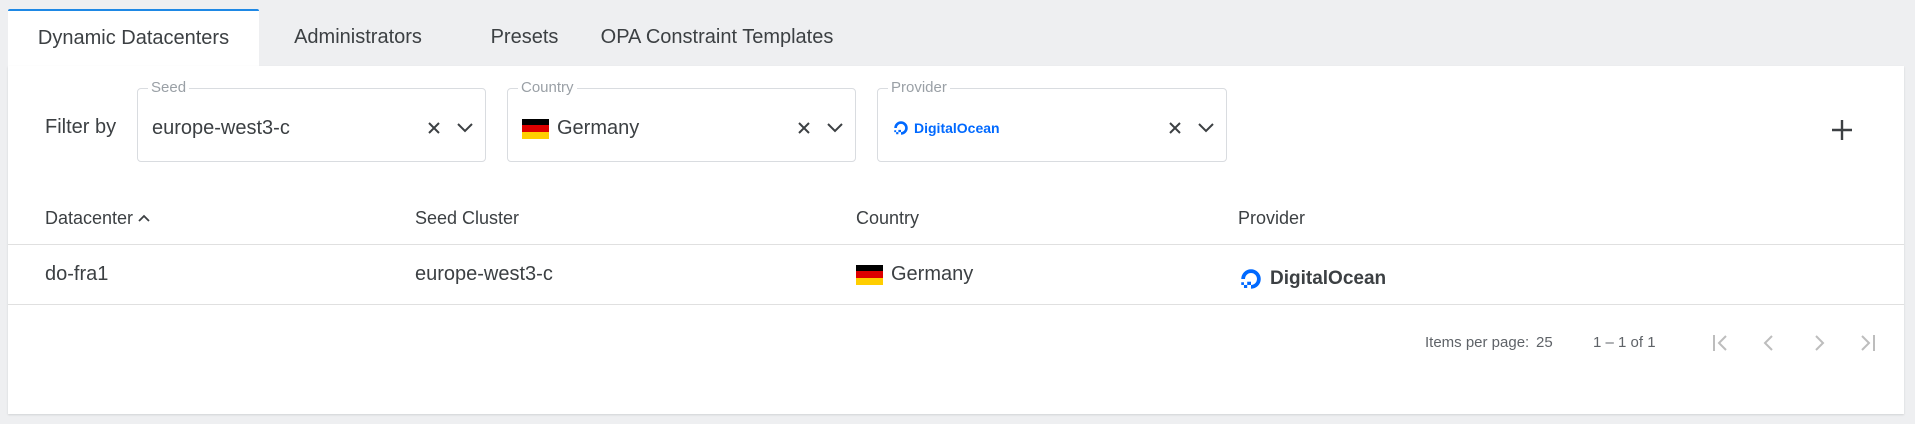 The image size is (1915, 424). What do you see at coordinates (1624, 342) in the screenshot?
I see `pagination-range: 1 – 1 of 1` at bounding box center [1624, 342].